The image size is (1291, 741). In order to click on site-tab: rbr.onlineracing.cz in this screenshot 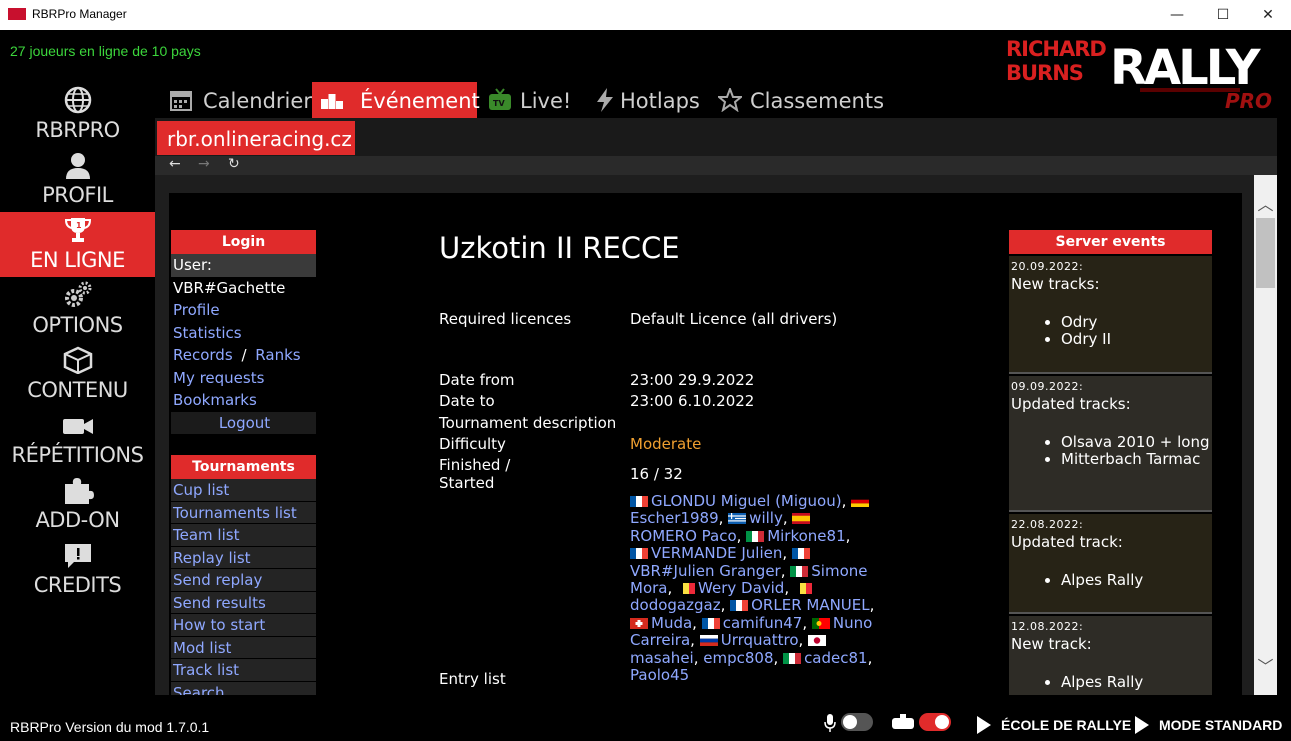, I will do `click(256, 138)`.